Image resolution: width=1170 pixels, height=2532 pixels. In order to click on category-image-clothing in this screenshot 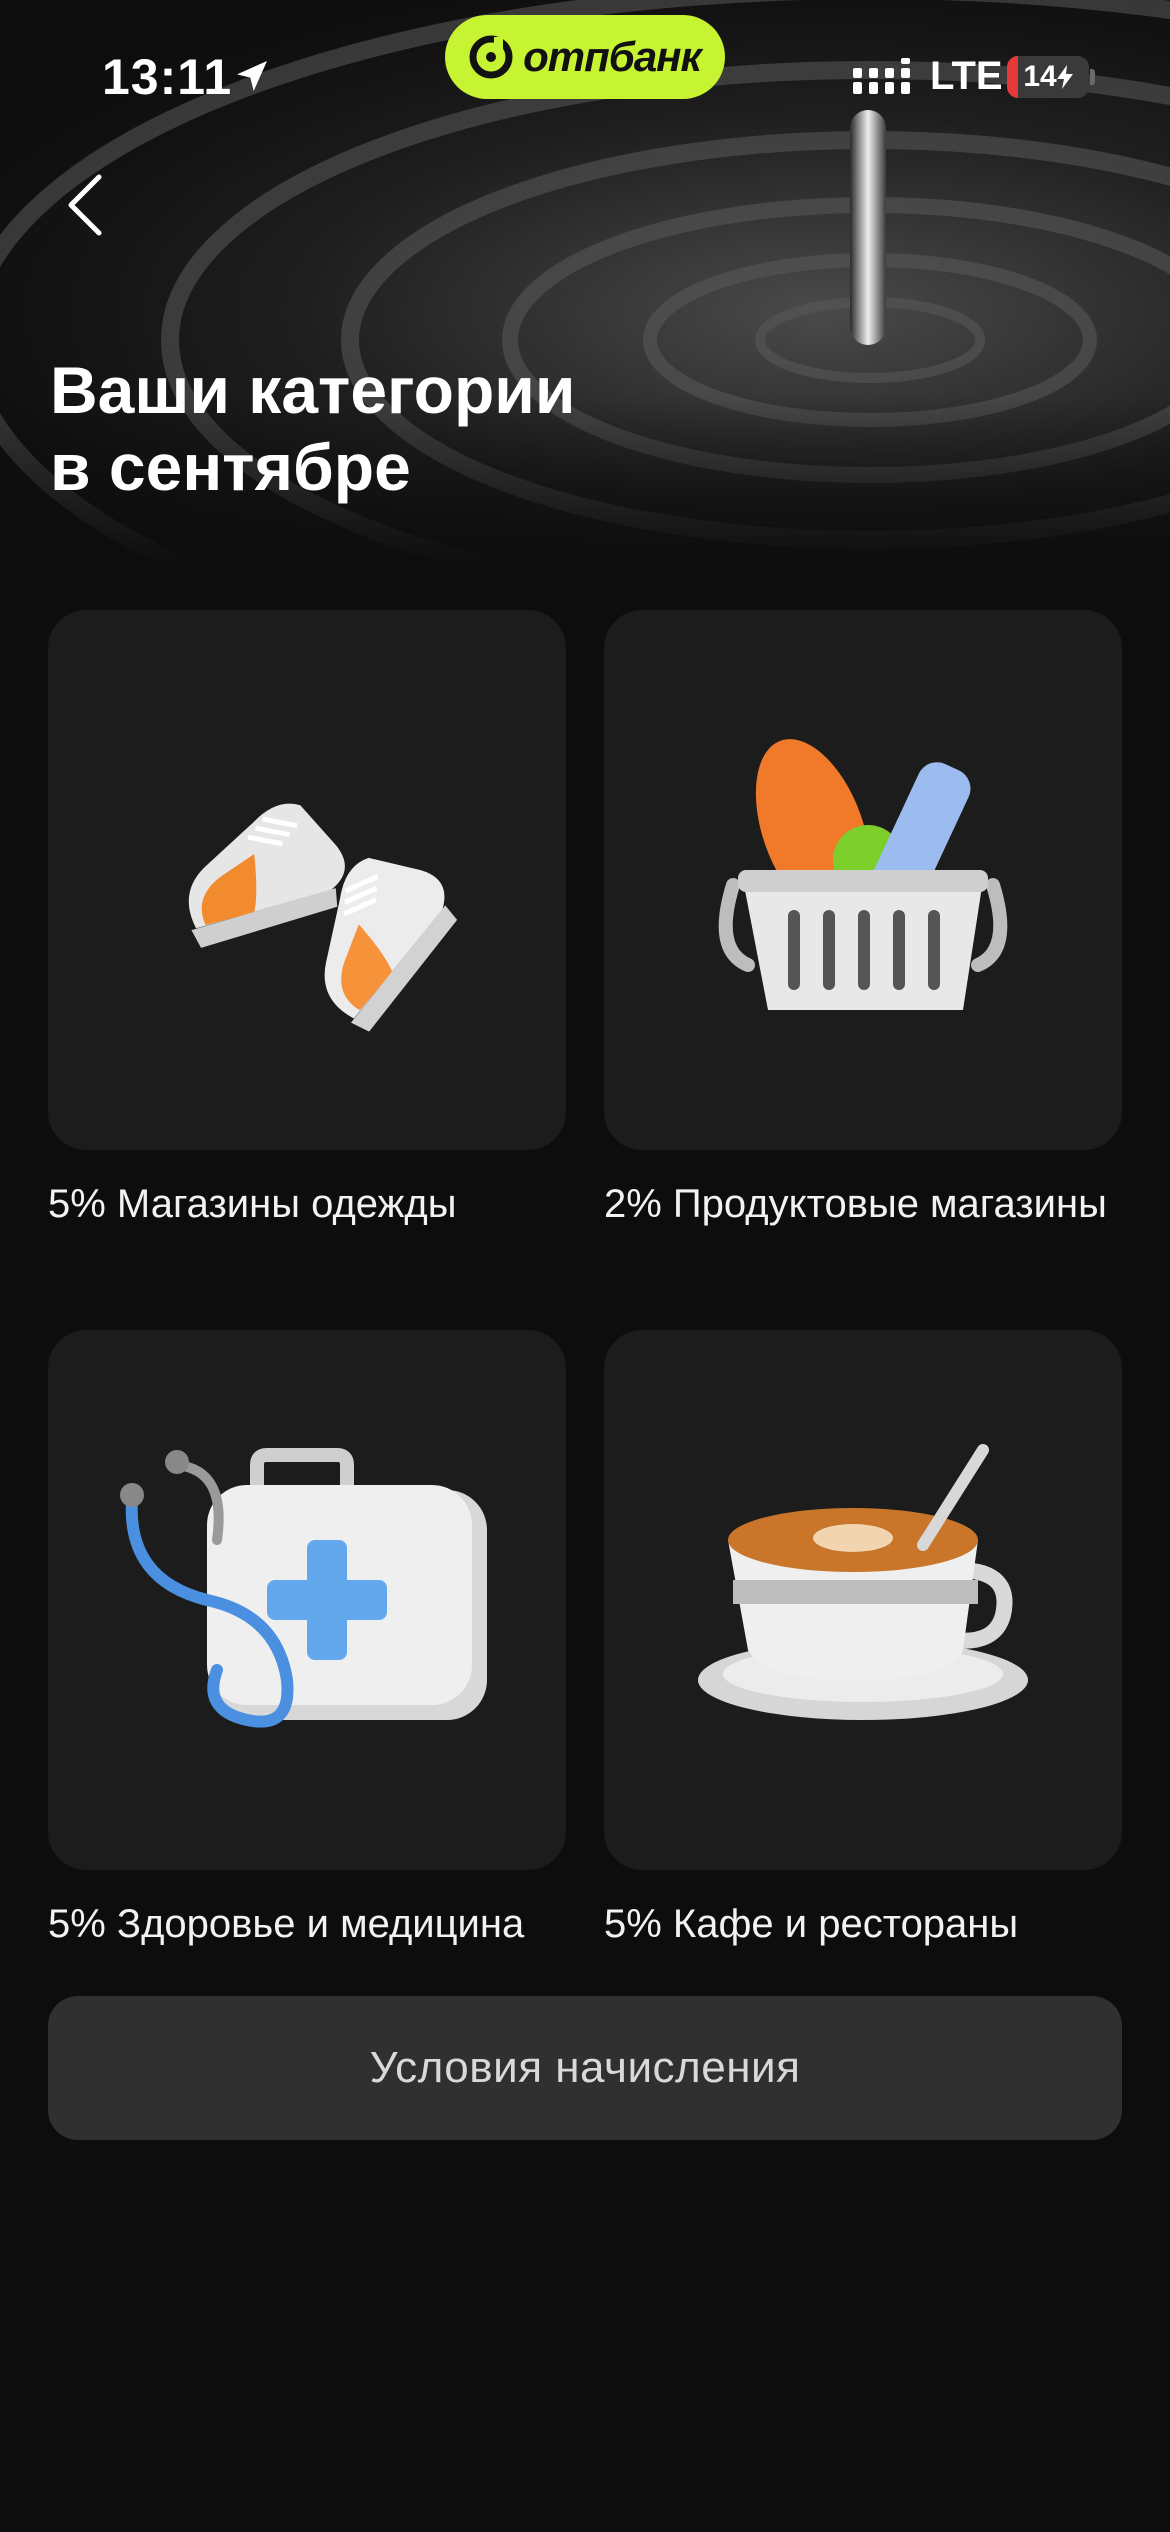, I will do `click(307, 880)`.